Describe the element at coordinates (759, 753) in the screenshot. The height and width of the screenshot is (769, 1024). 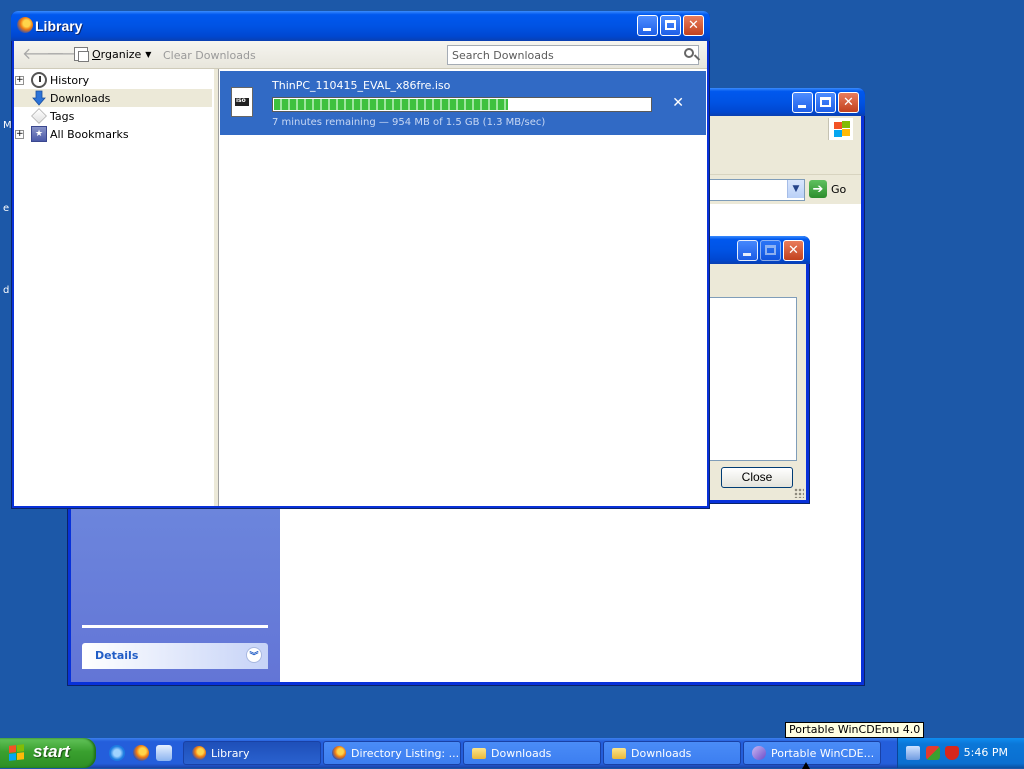
I see `wincdemu-icon` at that location.